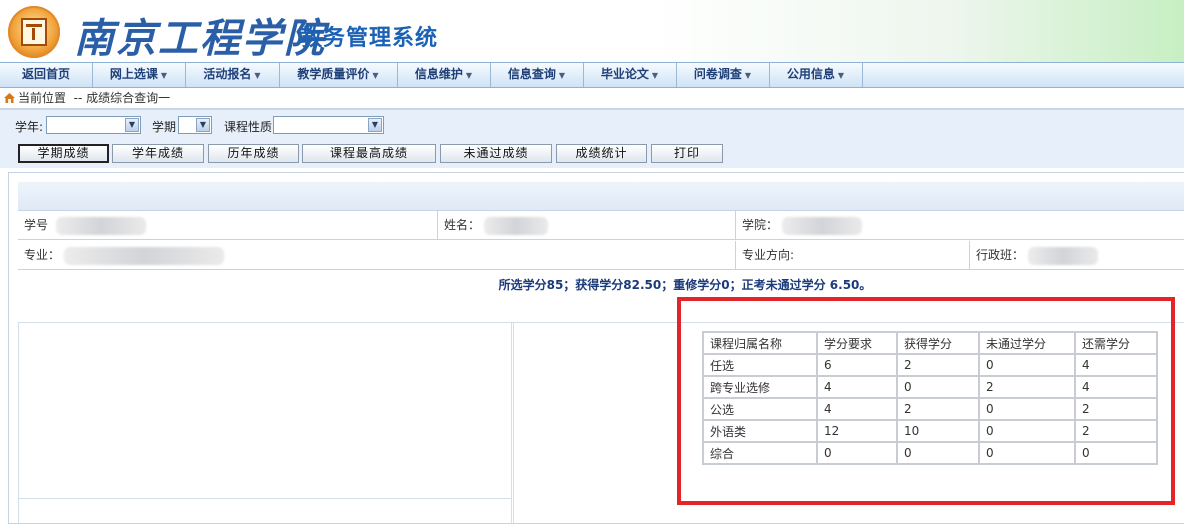 The height and width of the screenshot is (524, 1184). I want to click on year-label: 学年:, so click(29, 127).